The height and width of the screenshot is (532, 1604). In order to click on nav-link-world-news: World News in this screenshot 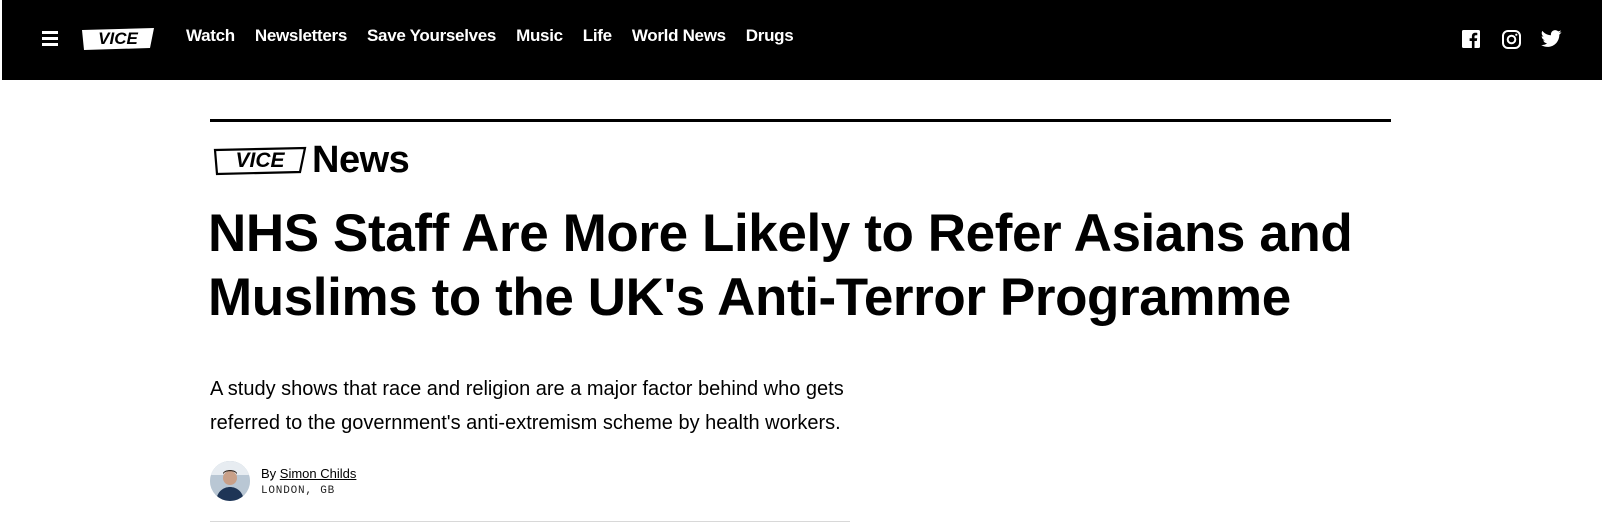, I will do `click(679, 36)`.